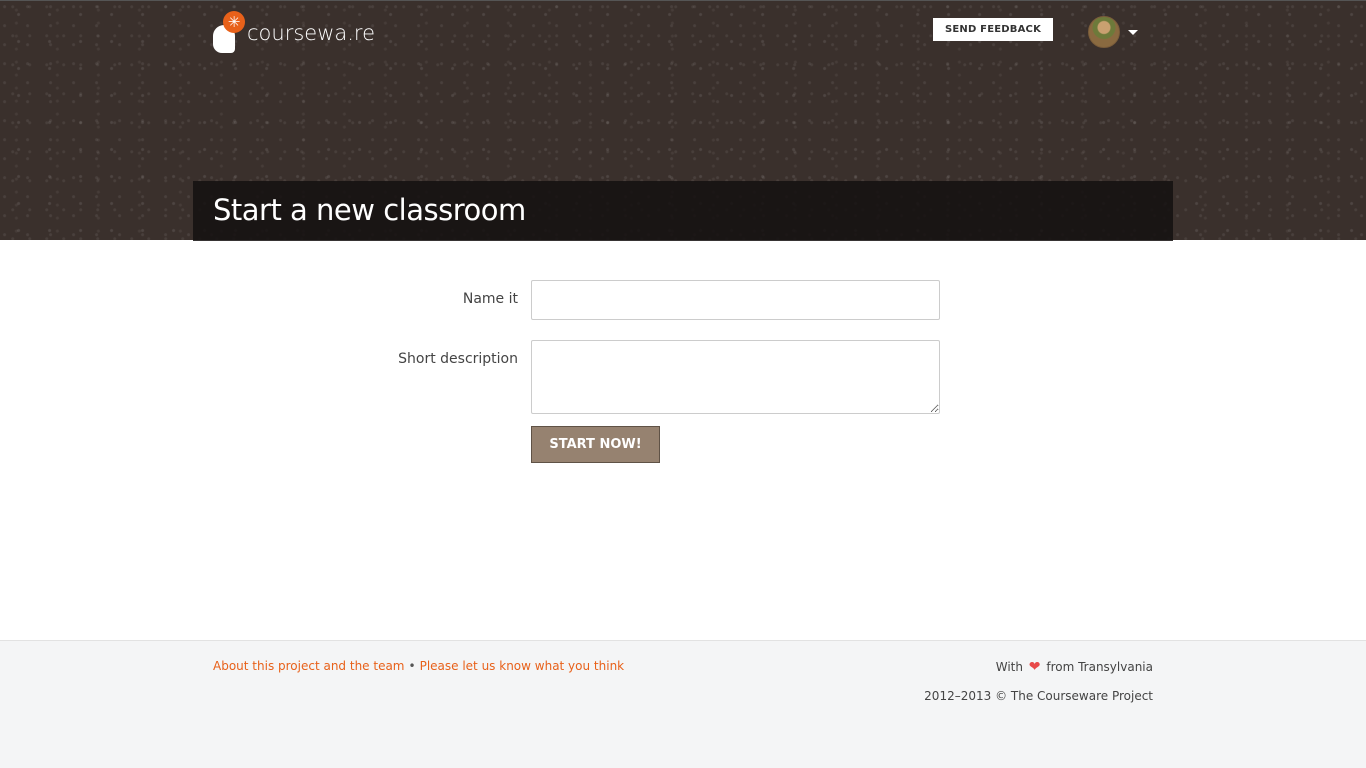 This screenshot has height=768, width=1366. Describe the element at coordinates (1034, 667) in the screenshot. I see `heart-icon: ❤` at that location.